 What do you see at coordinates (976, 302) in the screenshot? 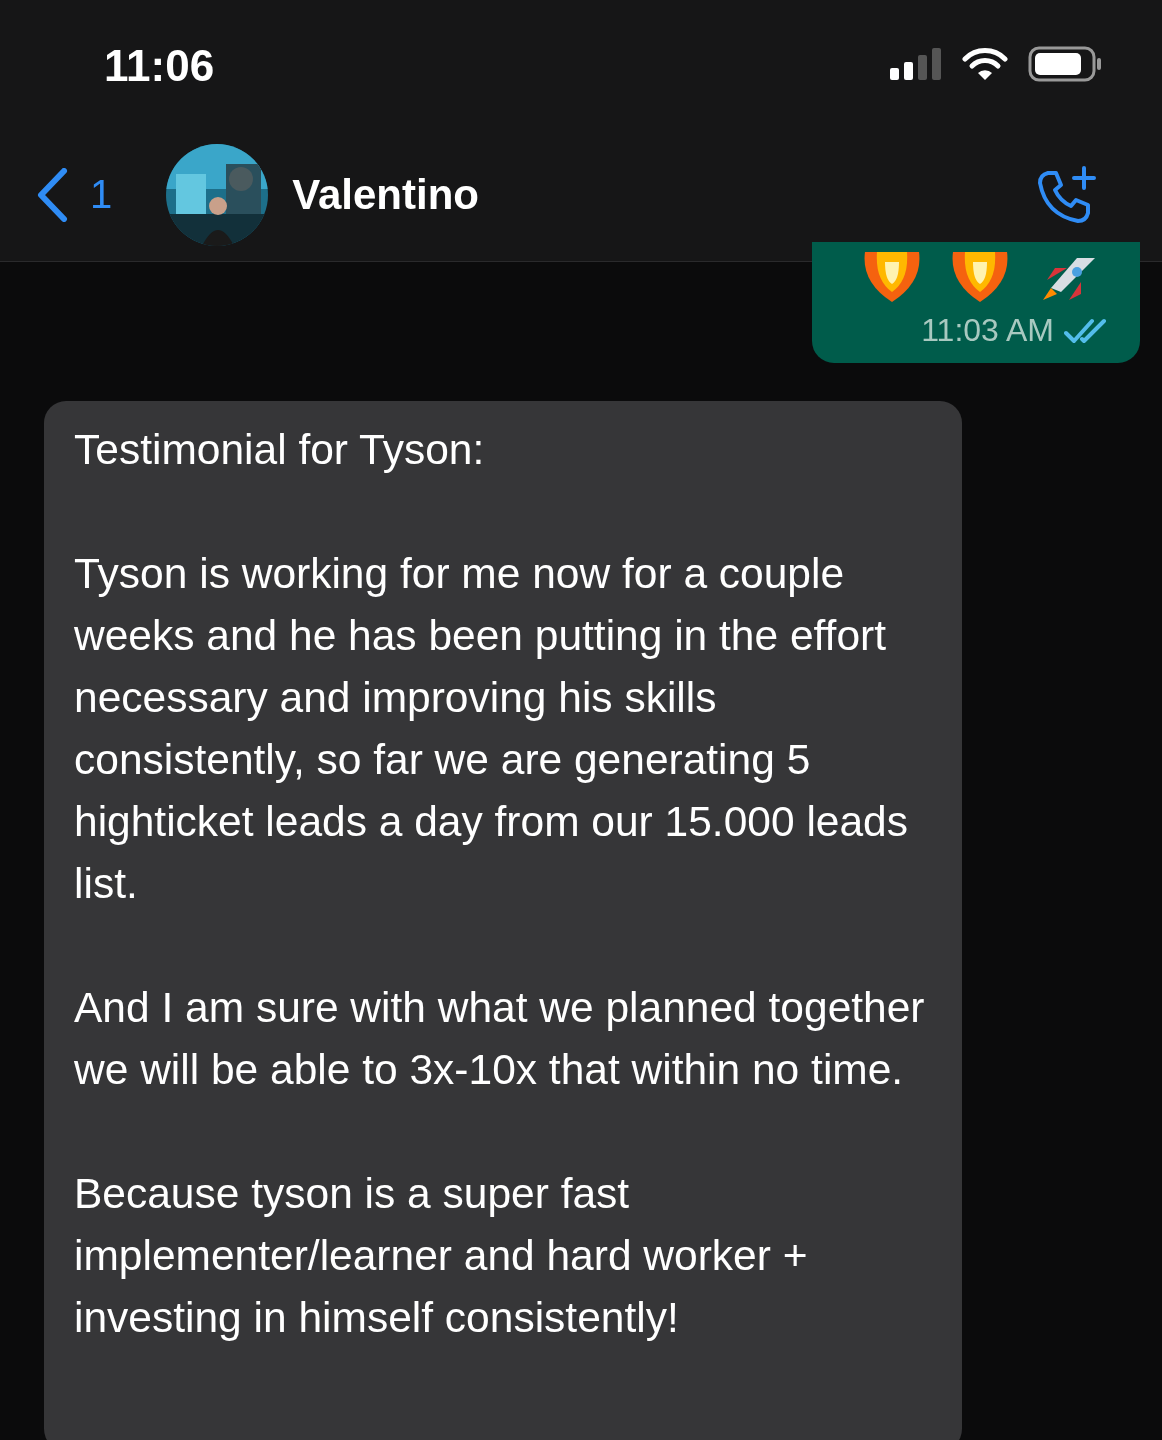
I see `sent-message-bubble: 11:03 AM` at bounding box center [976, 302].